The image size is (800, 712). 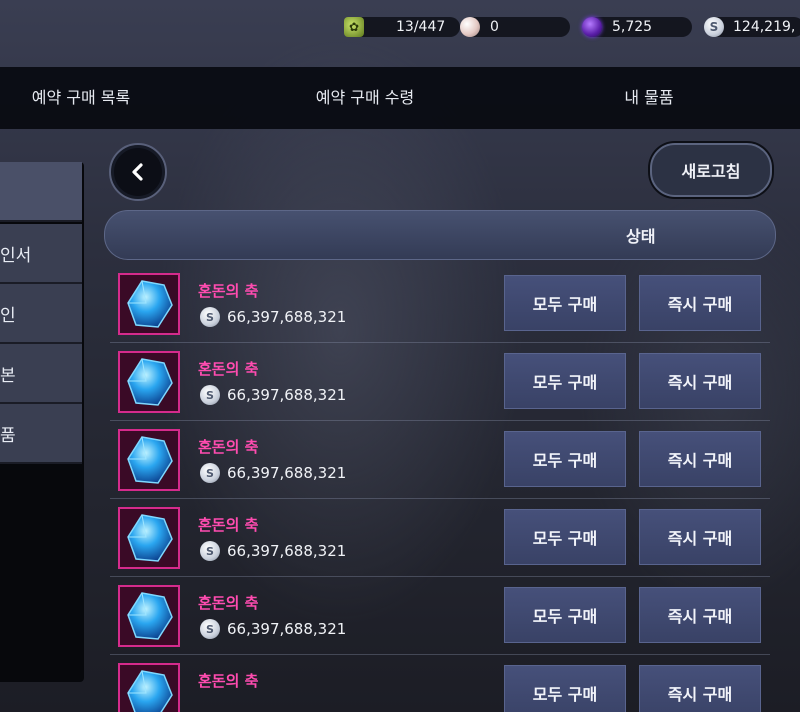 I want to click on chevron-left-icon, so click(x=137, y=172).